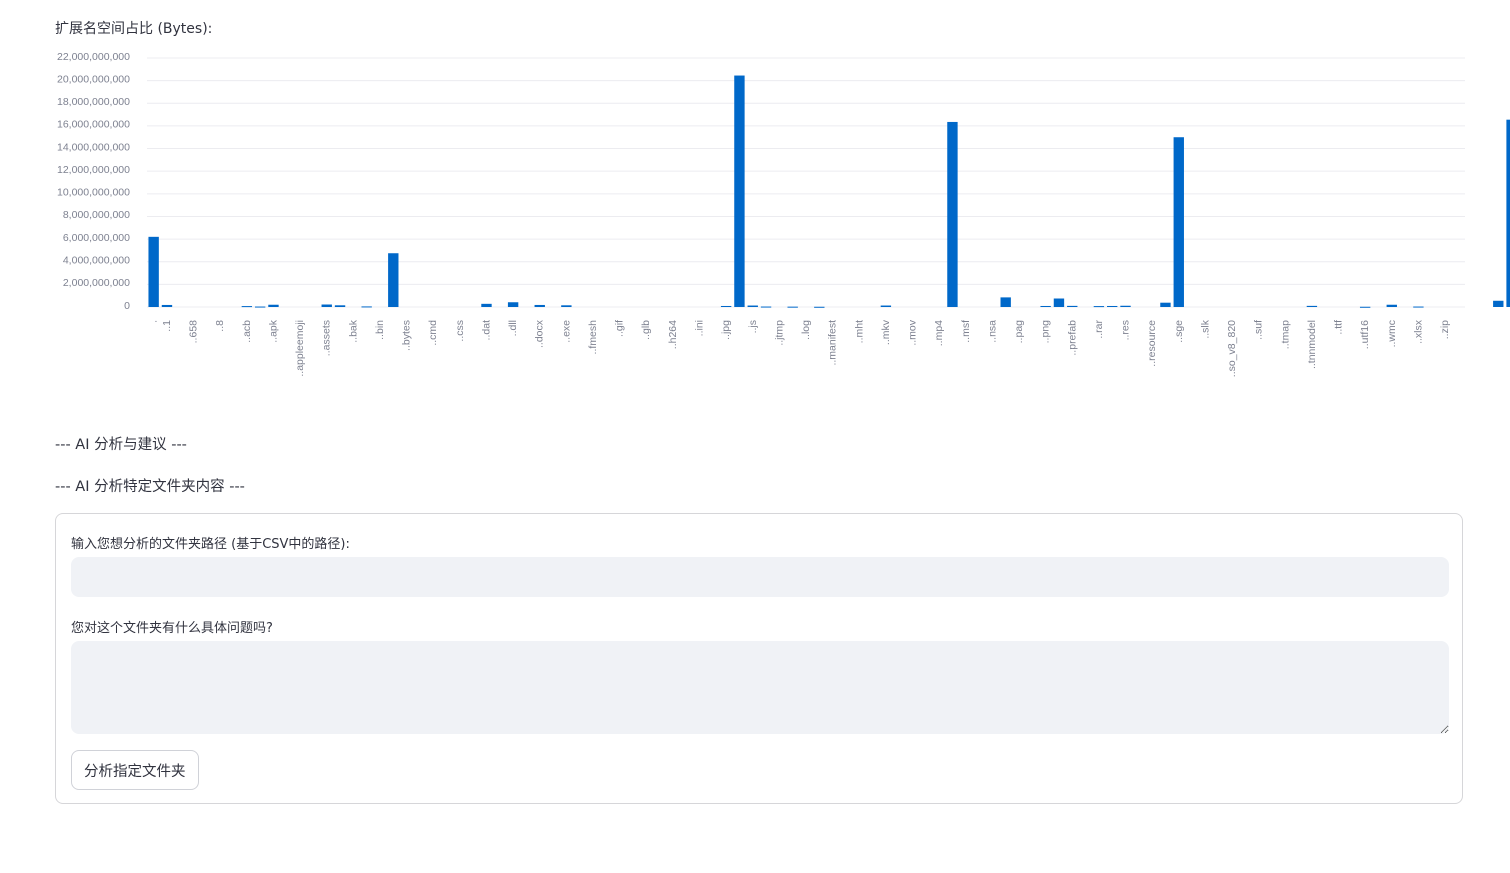  Describe the element at coordinates (326, 305) in the screenshot. I see `bar-..assets` at that location.